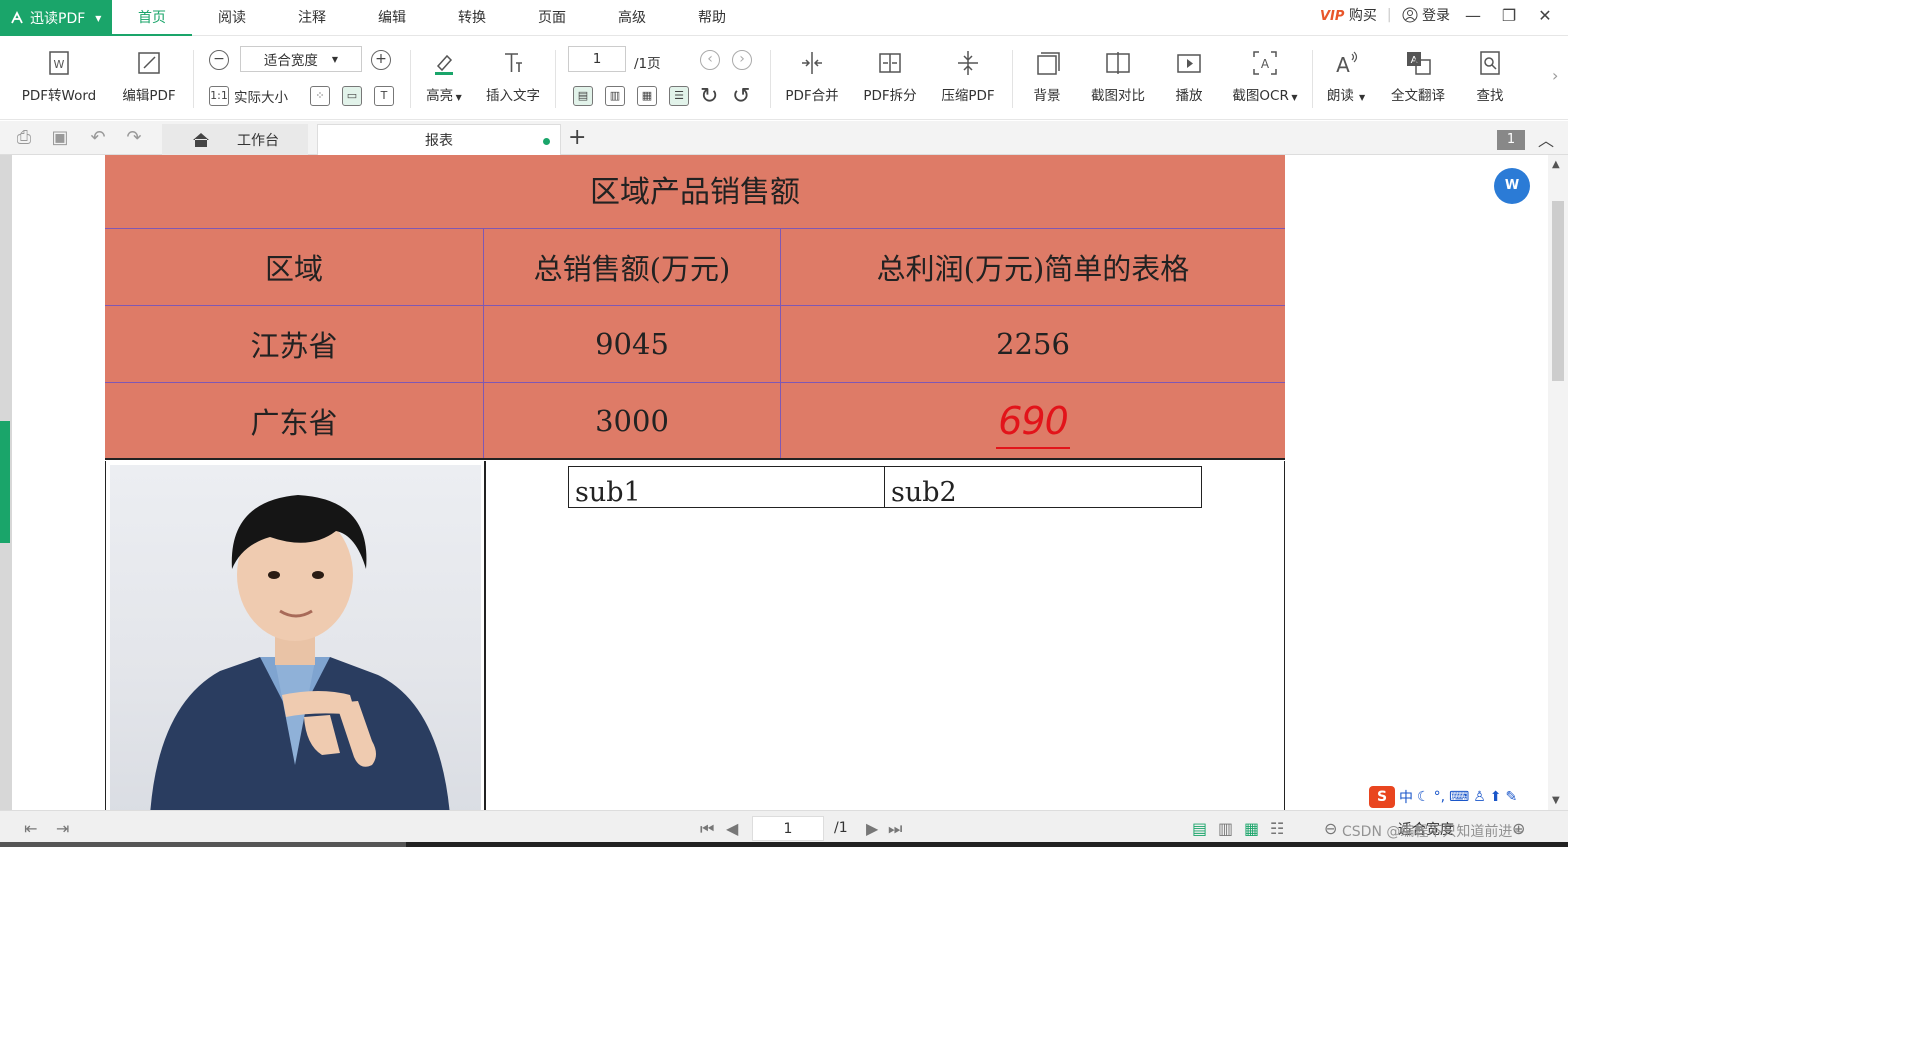 This screenshot has height=1037, width=1920. What do you see at coordinates (679, 96) in the screenshot?
I see `scroll-mode-icon: ☰` at bounding box center [679, 96].